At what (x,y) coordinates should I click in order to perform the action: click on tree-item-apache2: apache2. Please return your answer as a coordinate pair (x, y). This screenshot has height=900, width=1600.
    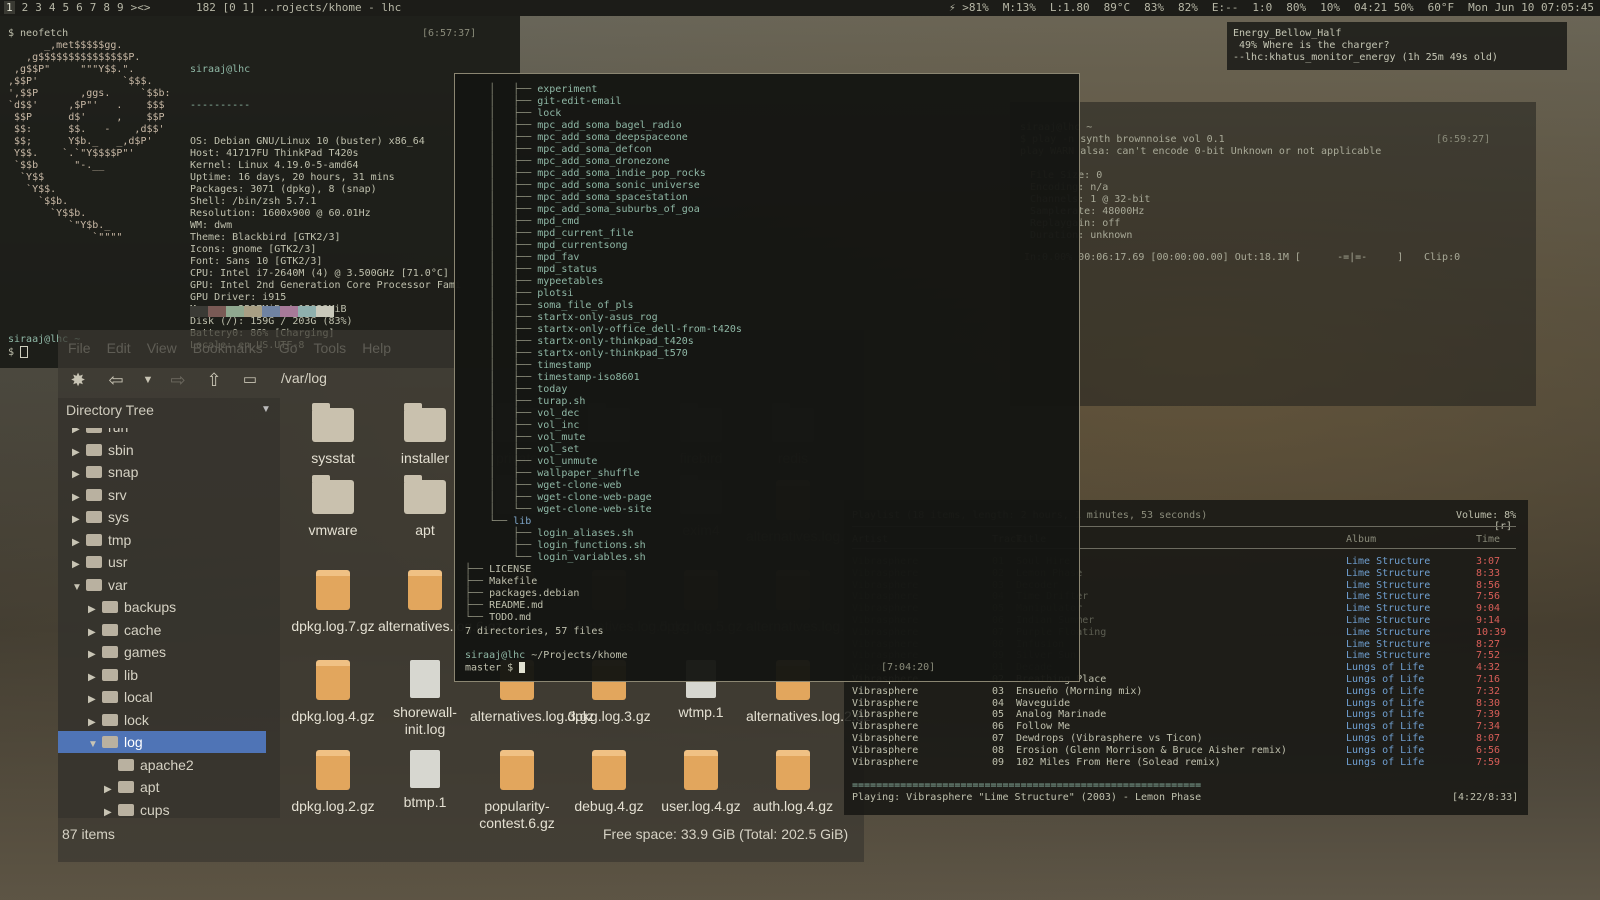
    Looking at the image, I should click on (162, 765).